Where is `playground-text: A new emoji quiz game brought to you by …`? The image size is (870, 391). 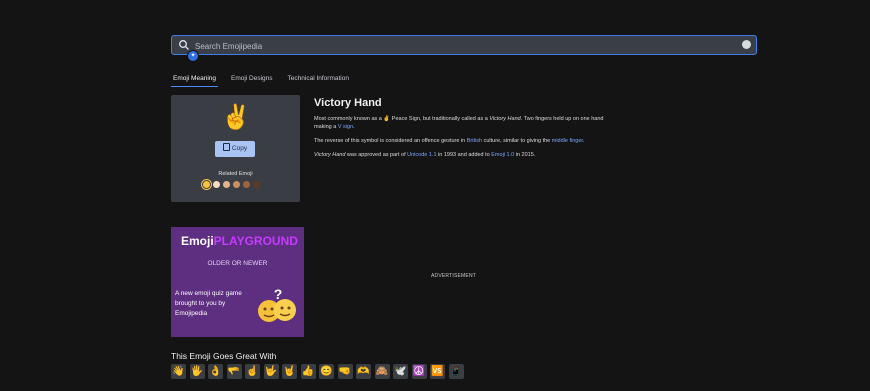 playground-text: A new emoji quiz game brought to you by … is located at coordinates (208, 303).